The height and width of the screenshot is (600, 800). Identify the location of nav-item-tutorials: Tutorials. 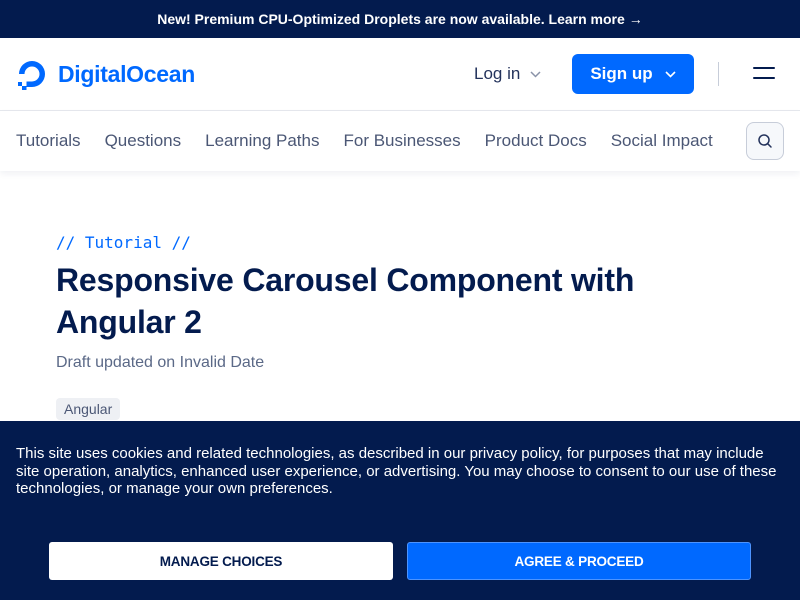
(48, 141).